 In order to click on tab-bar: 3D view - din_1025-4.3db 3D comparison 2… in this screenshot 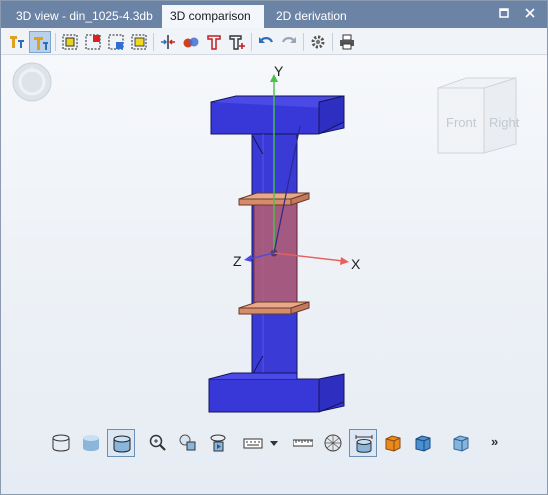, I will do `click(274, 14)`.